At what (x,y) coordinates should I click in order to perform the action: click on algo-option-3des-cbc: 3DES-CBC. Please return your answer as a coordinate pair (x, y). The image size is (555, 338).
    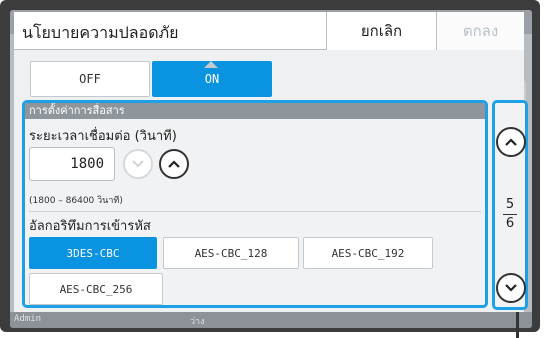
    Looking at the image, I should click on (93, 253).